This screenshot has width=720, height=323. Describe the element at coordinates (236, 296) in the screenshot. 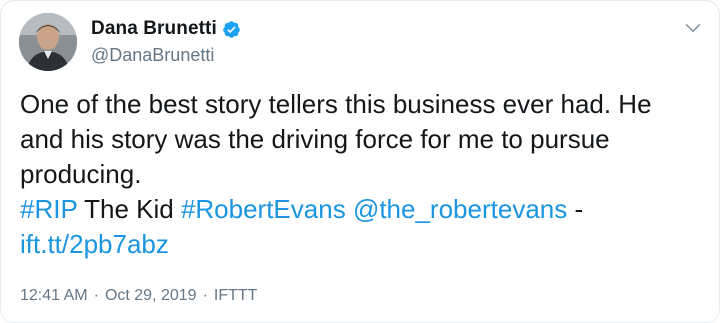

I see `tweet-source: IFTTT` at that location.